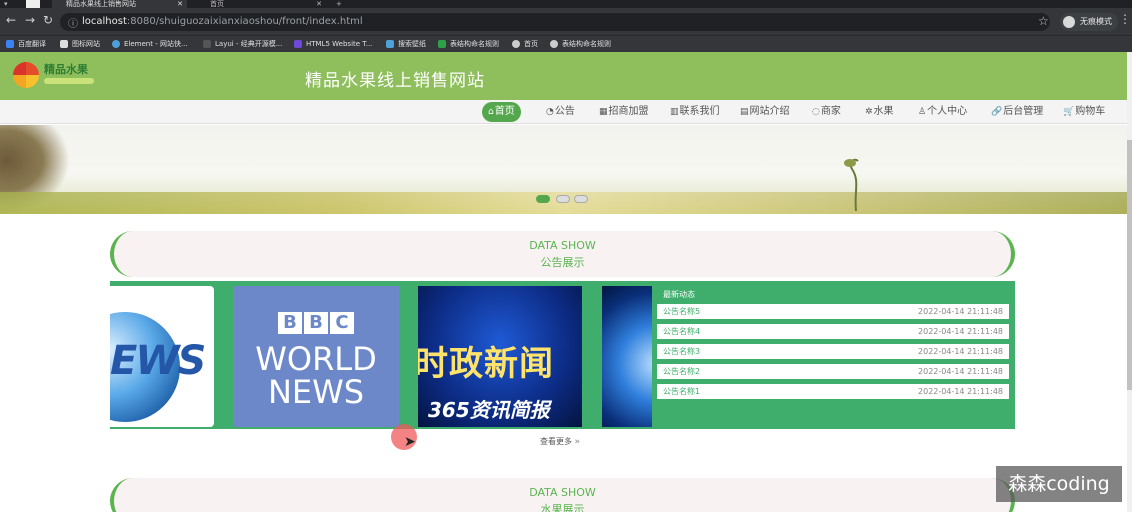  I want to click on notice-thumbnail: EWS, so click(162, 356).